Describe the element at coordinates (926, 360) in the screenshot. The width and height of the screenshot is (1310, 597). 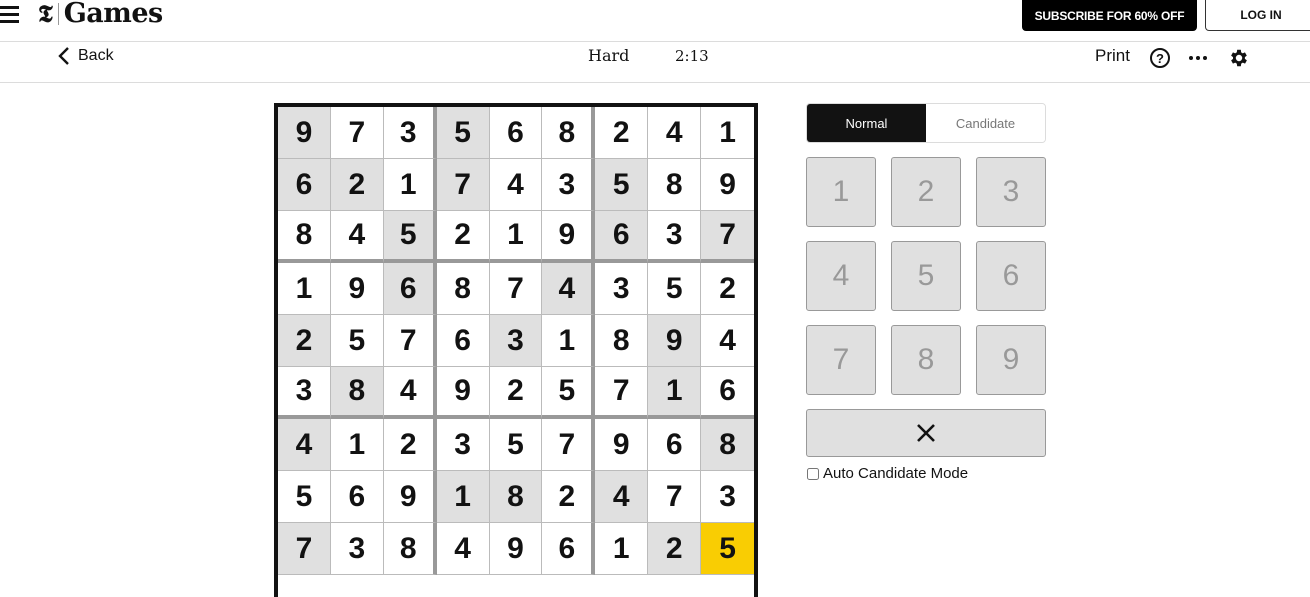
I see `number-button-8: 8` at that location.